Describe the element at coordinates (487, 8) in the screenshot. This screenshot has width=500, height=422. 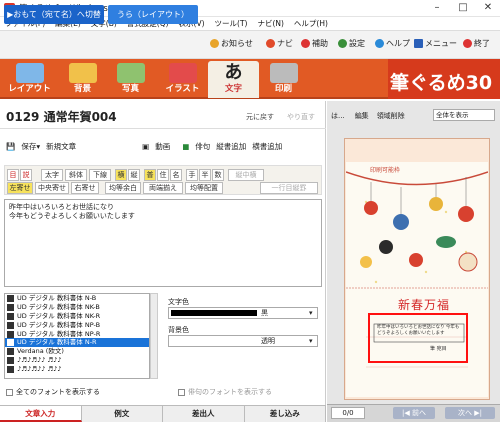
I see `close-window-button: ✕` at that location.